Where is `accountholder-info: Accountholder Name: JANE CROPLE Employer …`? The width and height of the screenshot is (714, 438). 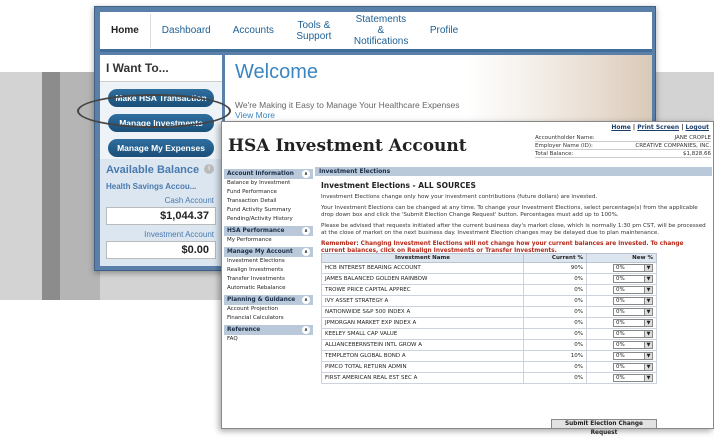 accountholder-info: Accountholder Name: JANE CROPLE Employer … is located at coordinates (623, 146).